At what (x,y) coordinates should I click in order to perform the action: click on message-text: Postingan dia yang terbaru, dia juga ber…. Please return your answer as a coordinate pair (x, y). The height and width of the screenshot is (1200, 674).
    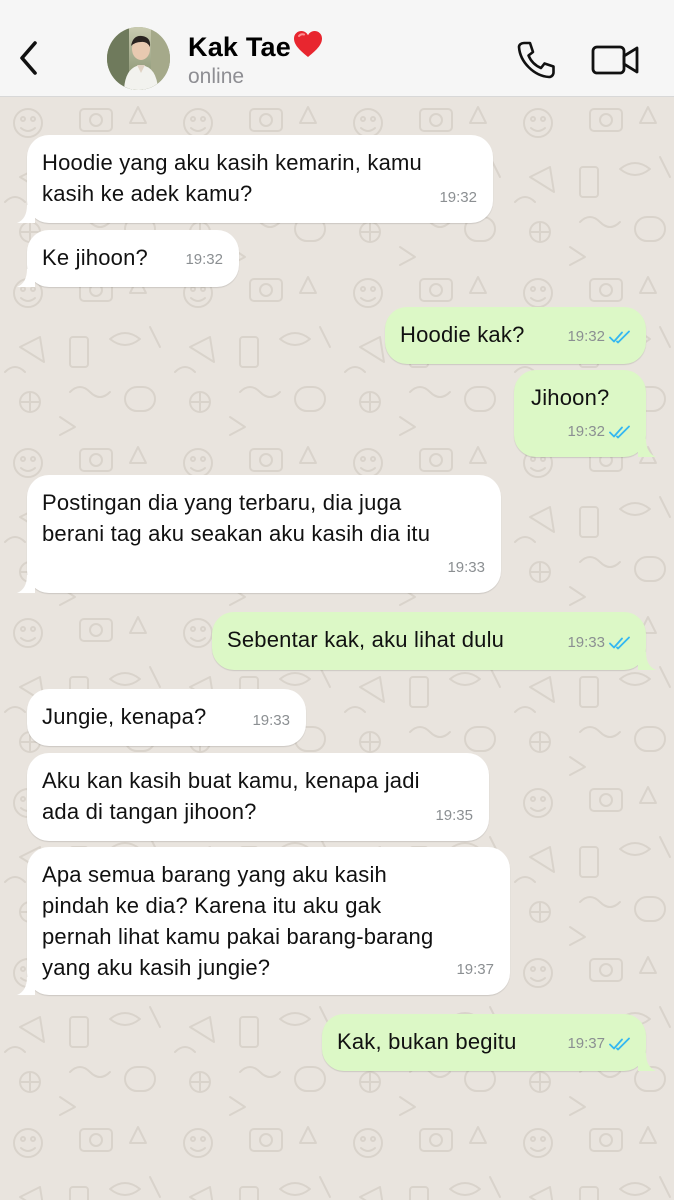
    Looking at the image, I should click on (236, 518).